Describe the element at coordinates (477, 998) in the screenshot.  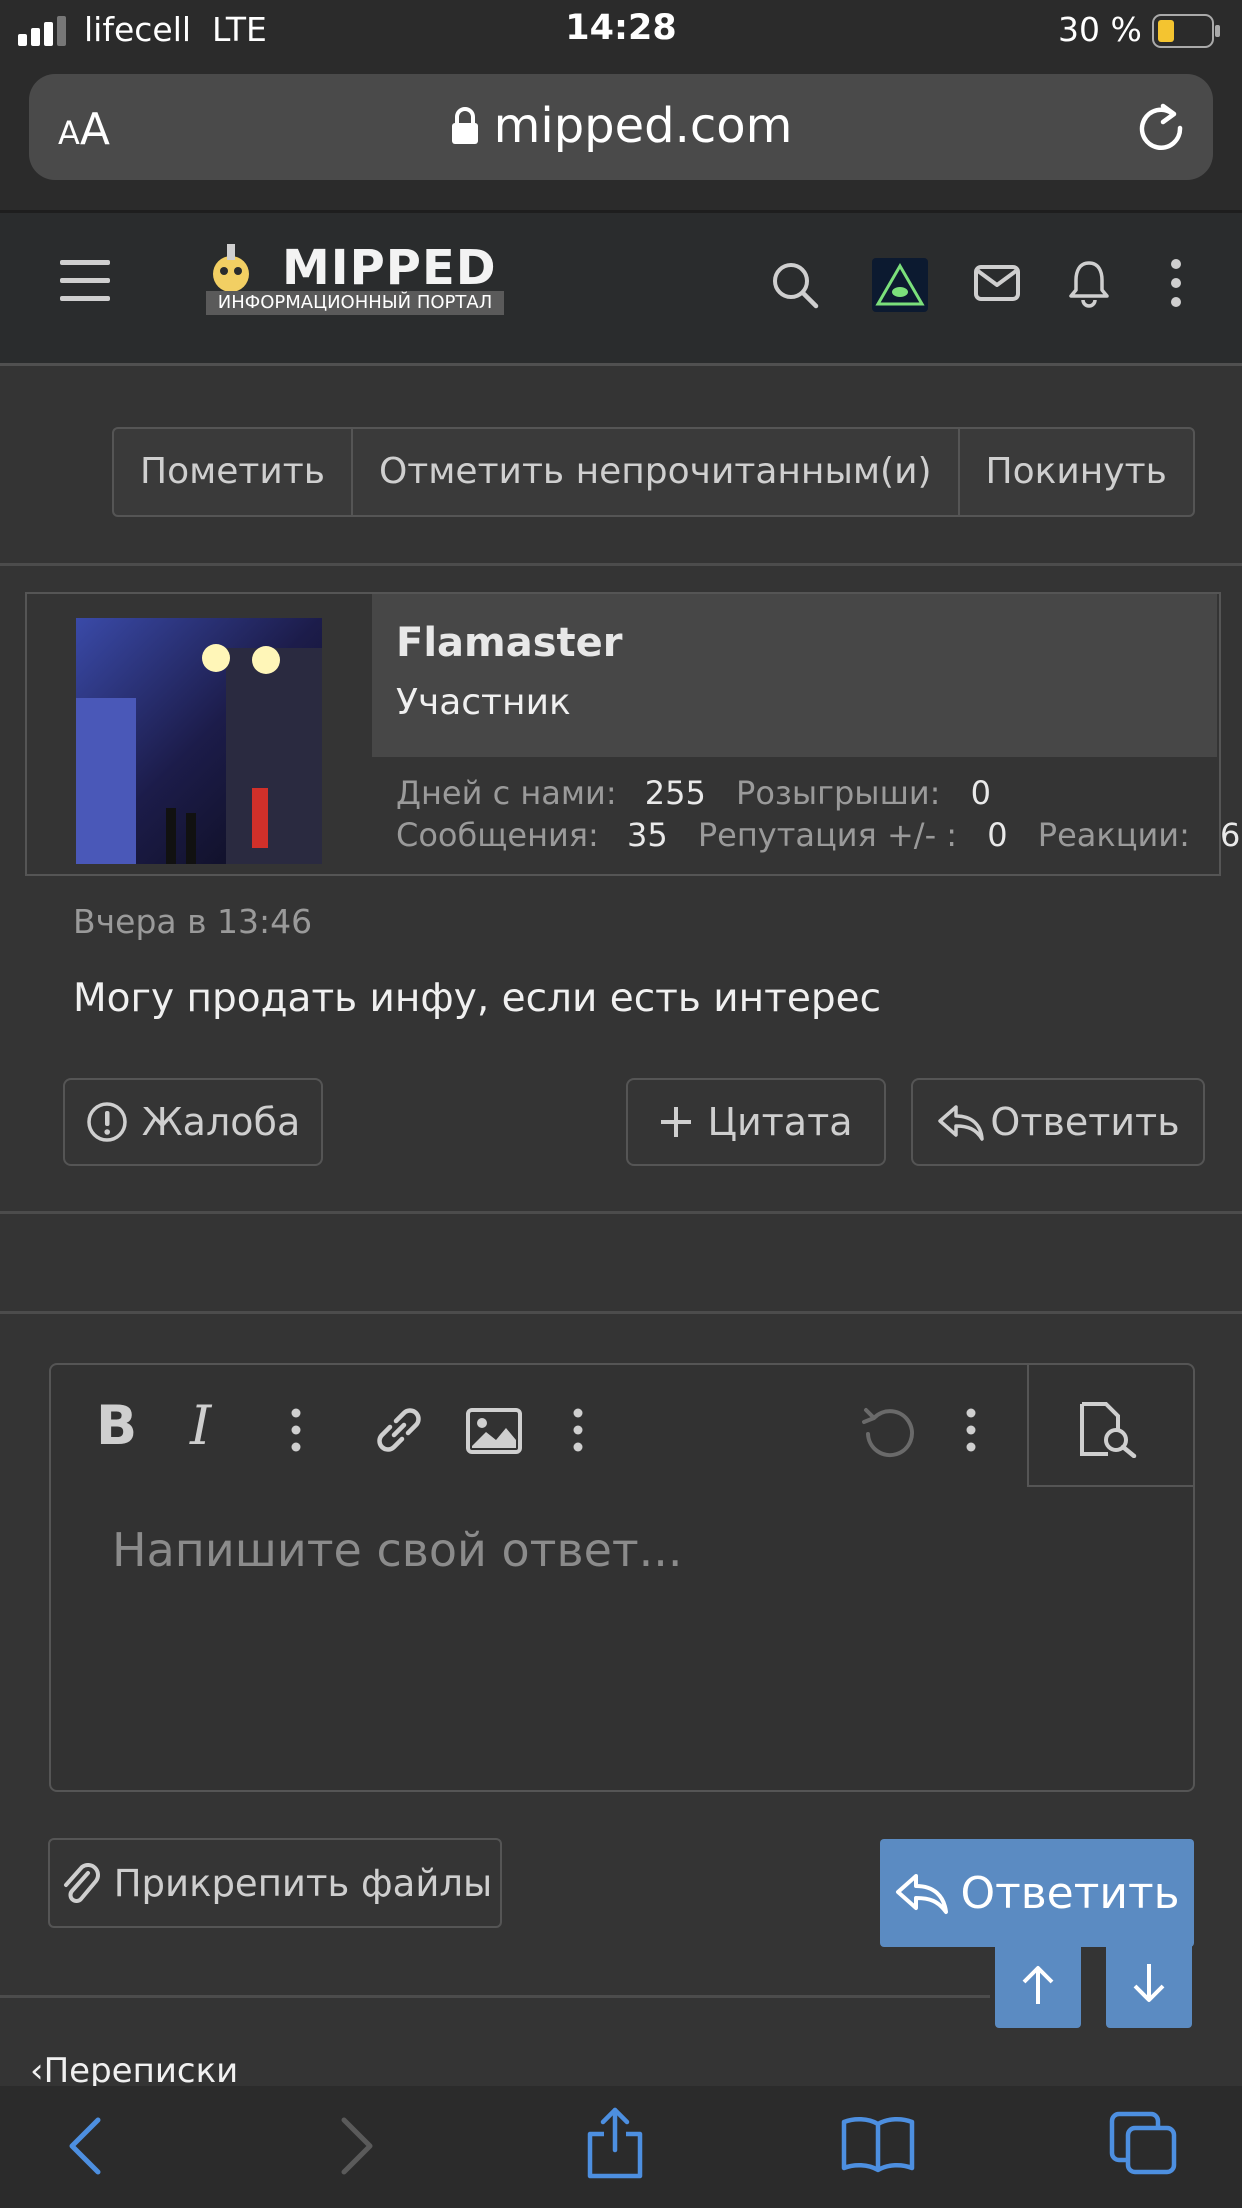
I see `post-message: Могу продать инфу, если есть интерес` at that location.